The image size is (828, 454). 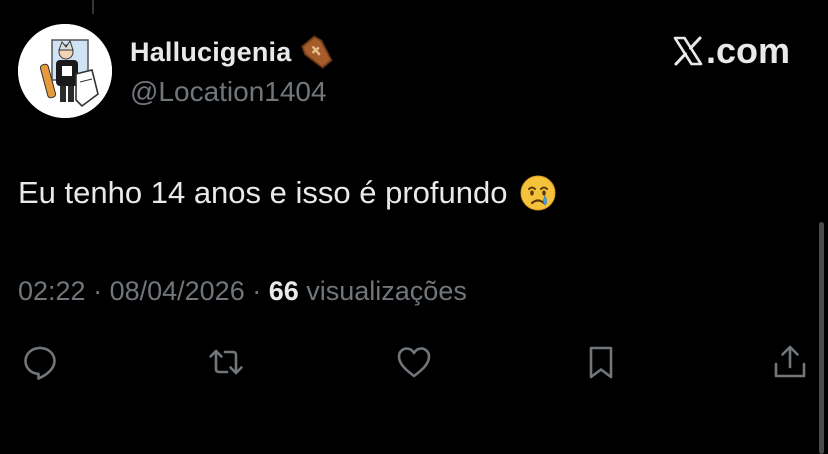 I want to click on x-logo-icon, so click(x=688, y=51).